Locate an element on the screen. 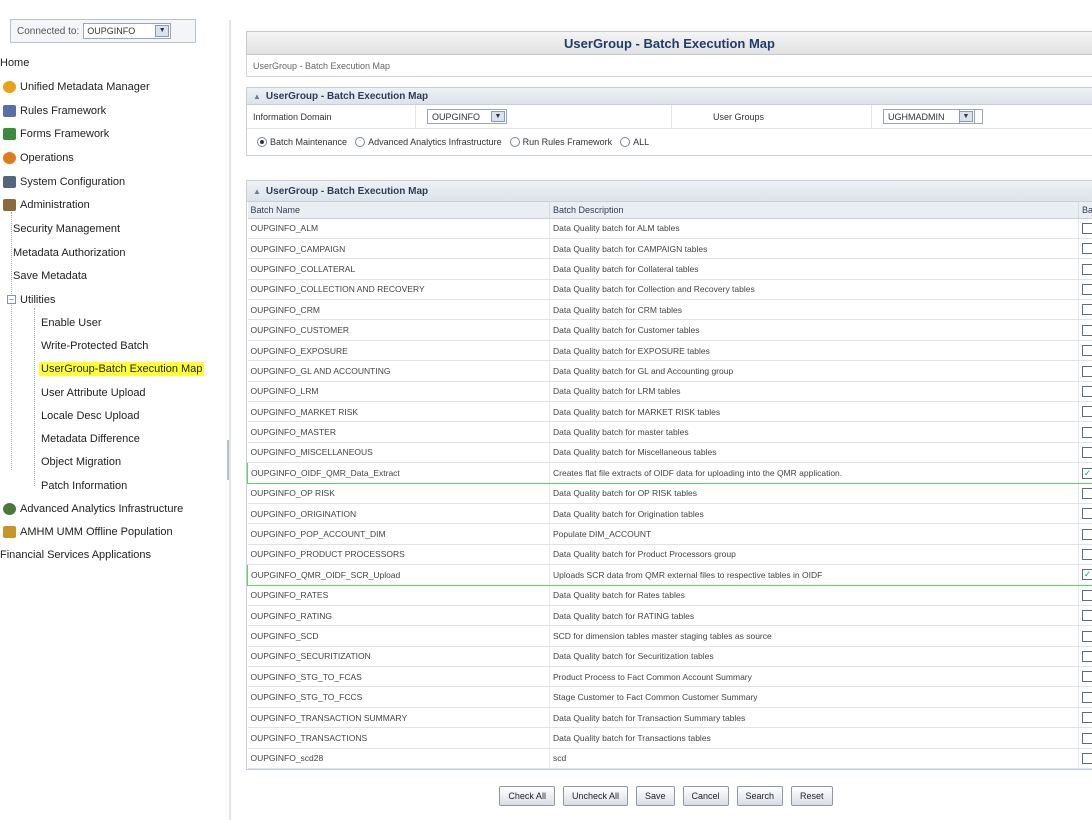  column-header-bat: Bat is located at coordinates (1085, 210).